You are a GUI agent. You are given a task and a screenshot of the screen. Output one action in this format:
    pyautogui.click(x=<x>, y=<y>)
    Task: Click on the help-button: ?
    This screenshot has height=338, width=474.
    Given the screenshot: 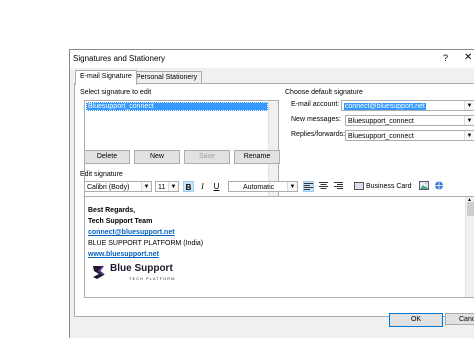 What is the action you would take?
    pyautogui.click(x=445, y=58)
    